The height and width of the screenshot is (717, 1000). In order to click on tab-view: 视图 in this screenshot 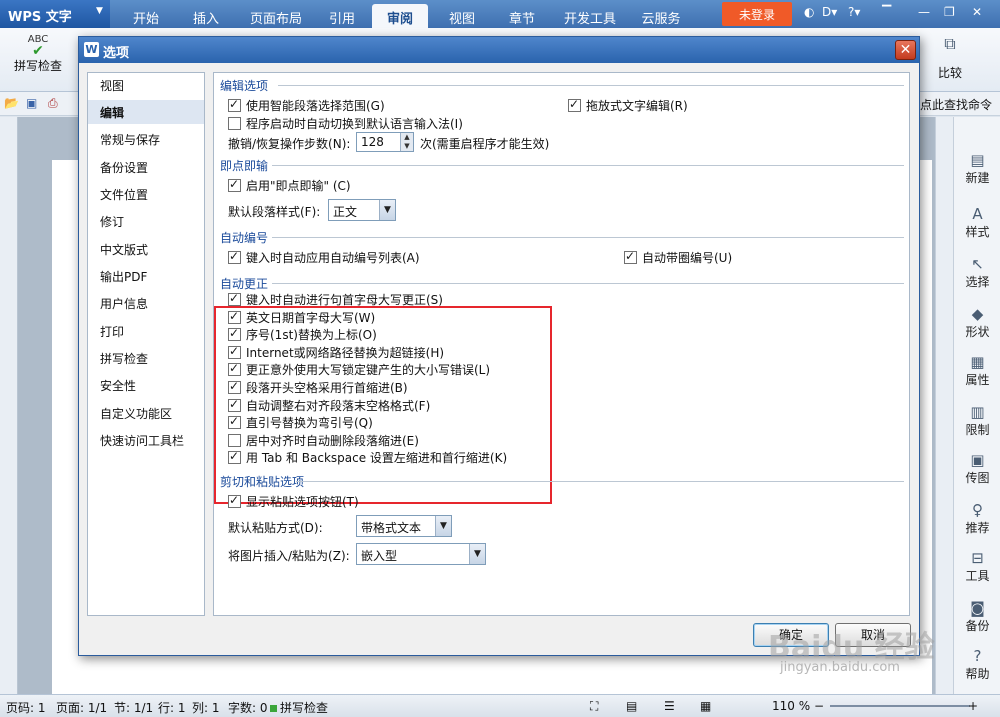, I will do `click(462, 16)`.